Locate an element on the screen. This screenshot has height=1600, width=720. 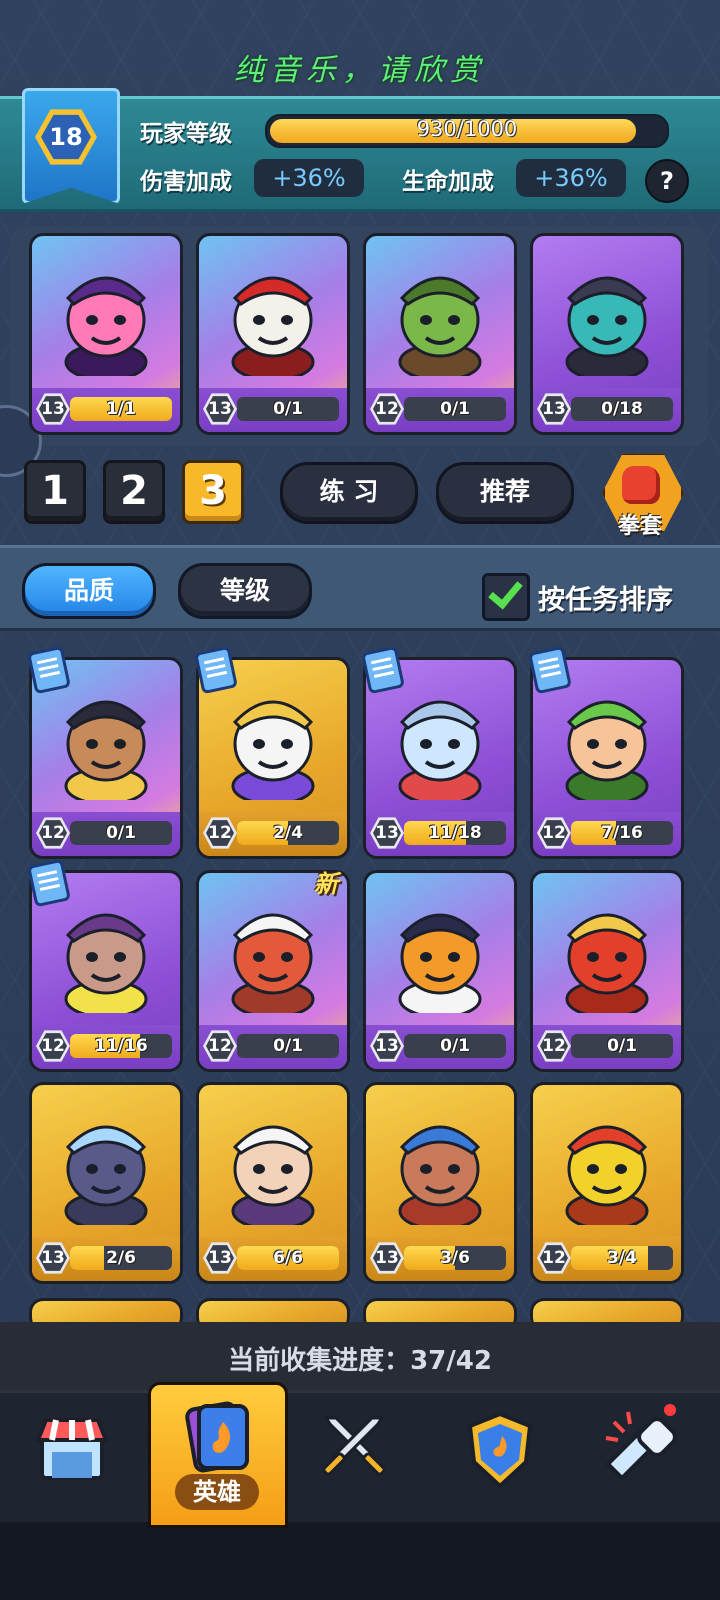
deck-hero-card: 13 0/18 is located at coordinates (607, 334).